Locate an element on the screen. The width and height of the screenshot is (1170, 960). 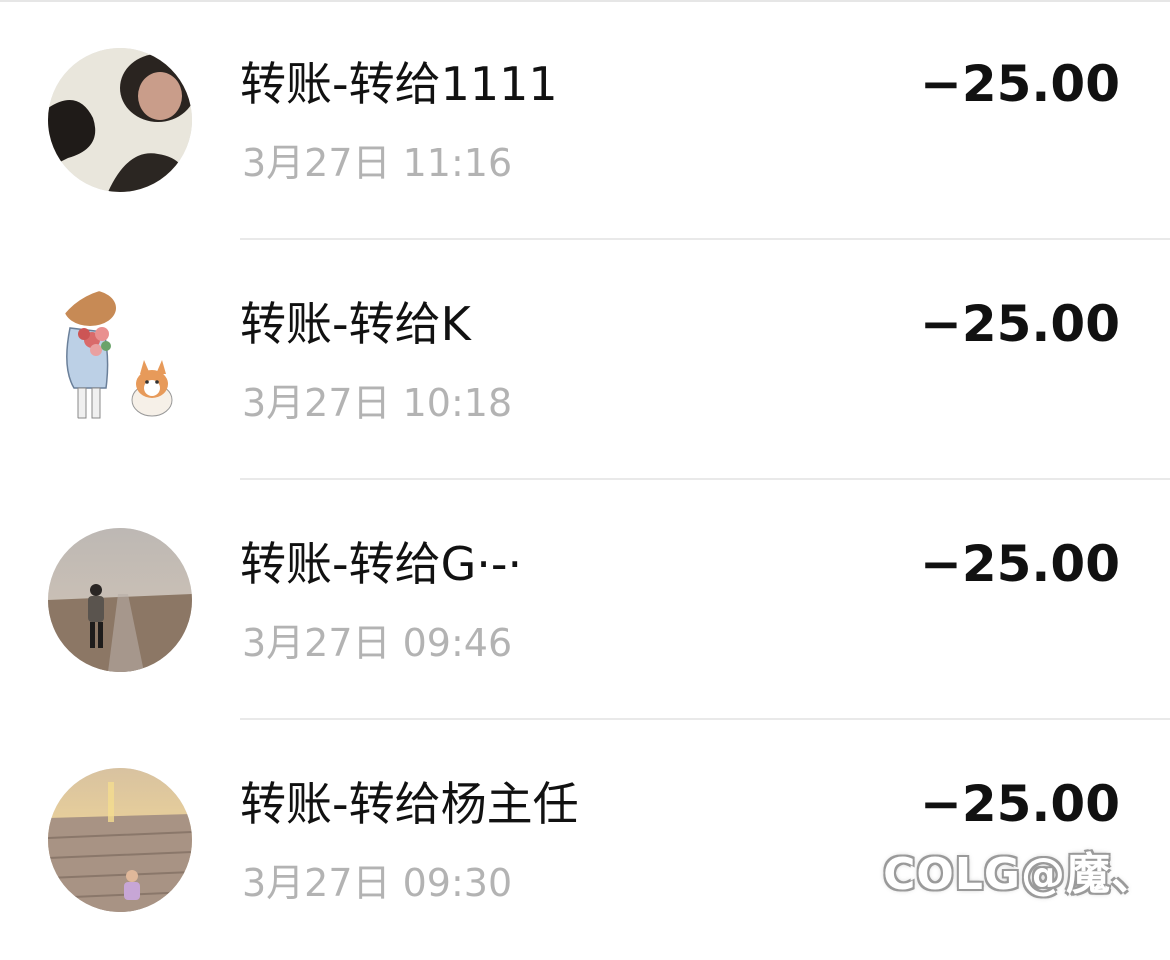
transaction-time: 3月27日 10:18 is located at coordinates (377, 403).